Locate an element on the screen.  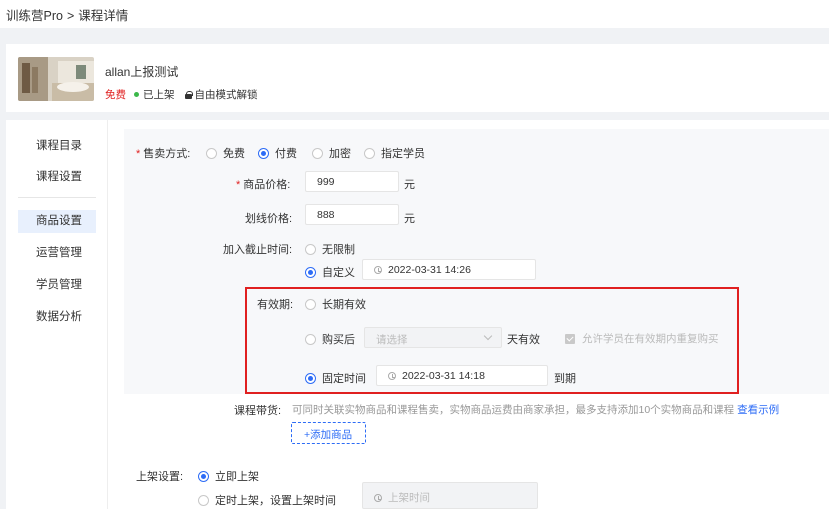
validity-label: 有效期: is located at coordinates (275, 305).